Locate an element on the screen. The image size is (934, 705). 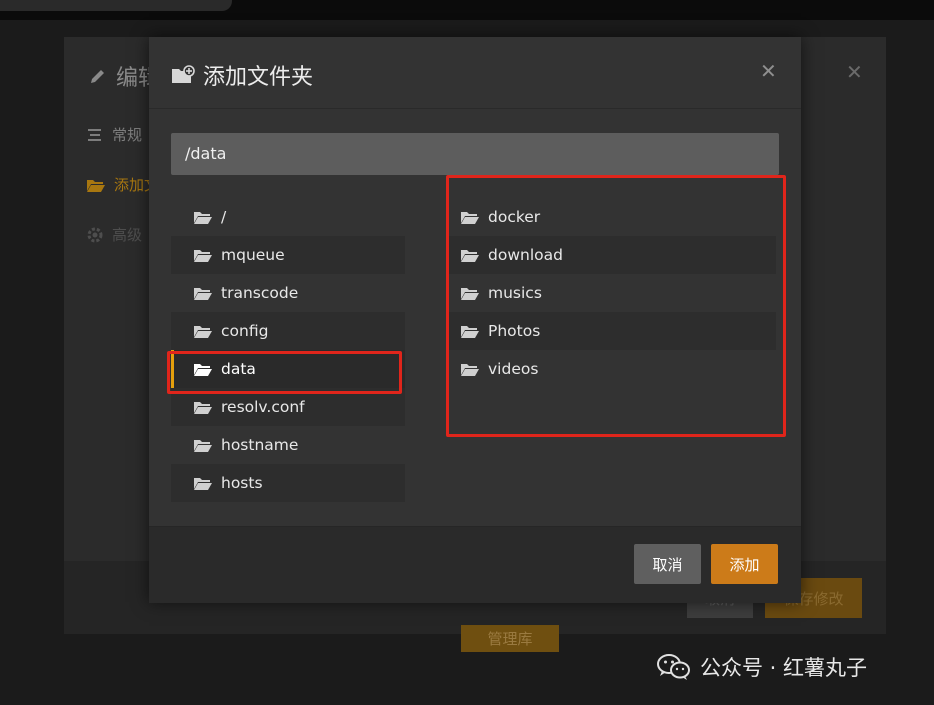
list-item: hostname is located at coordinates (288, 445).